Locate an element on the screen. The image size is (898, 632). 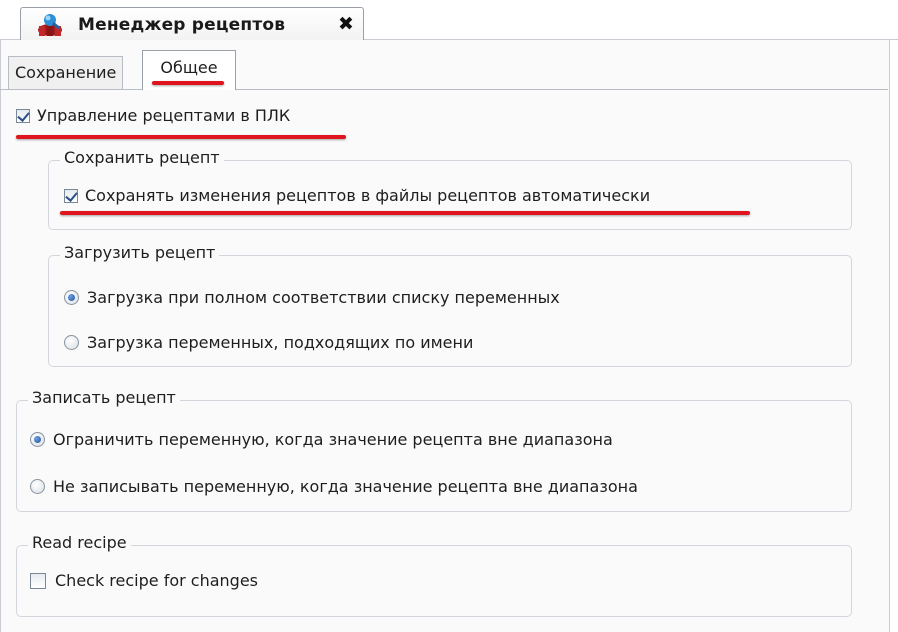
plc-recipe-management-checkbox: Управление рецептами в ПЛК is located at coordinates (153, 115).